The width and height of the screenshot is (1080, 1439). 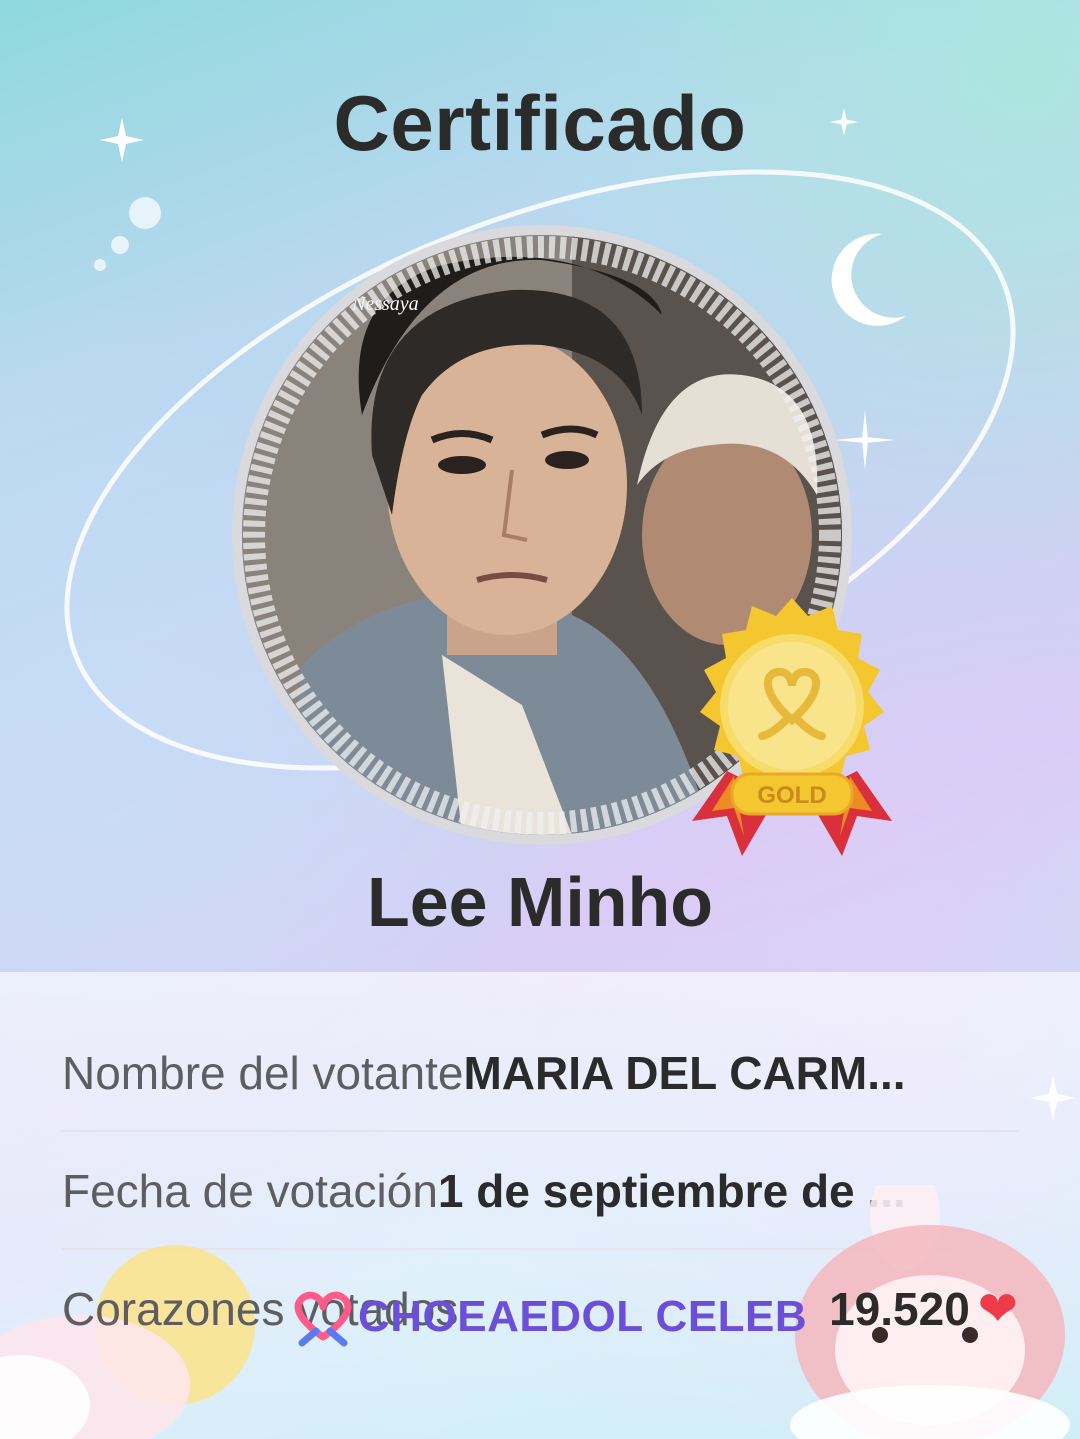 What do you see at coordinates (323, 1319) in the screenshot?
I see `choeaedol-logo-icon` at bounding box center [323, 1319].